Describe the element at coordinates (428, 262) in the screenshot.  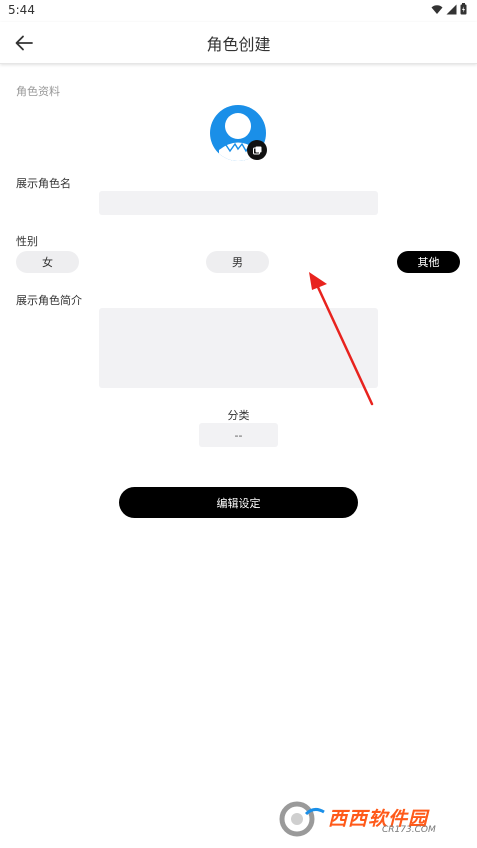
I see `gender-option-other: 其他` at that location.